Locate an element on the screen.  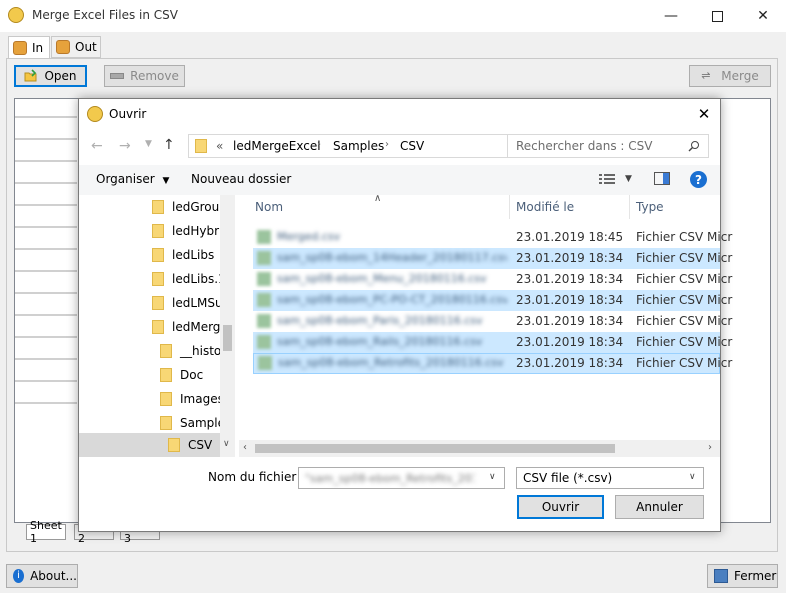
preview-pane-button is located at coordinates (662, 178).